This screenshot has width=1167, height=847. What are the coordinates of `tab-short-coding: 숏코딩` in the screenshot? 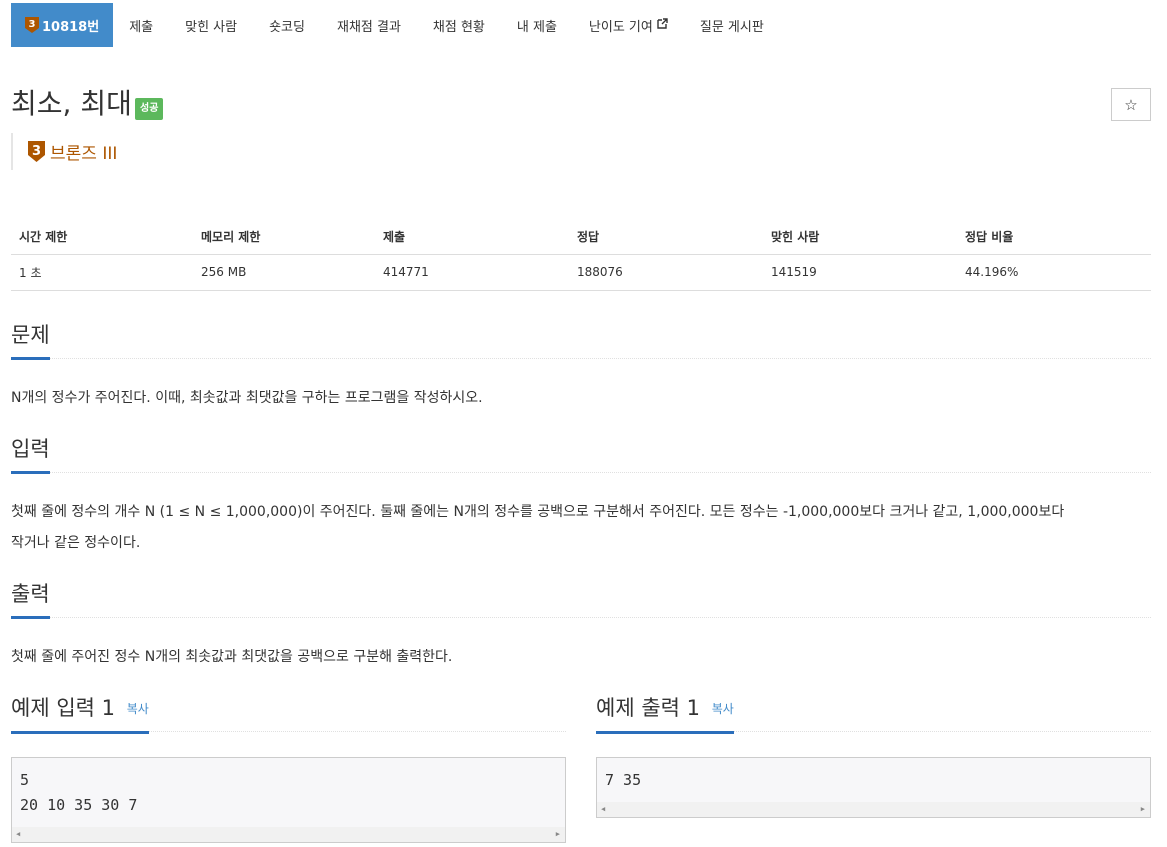 It's located at (287, 25).